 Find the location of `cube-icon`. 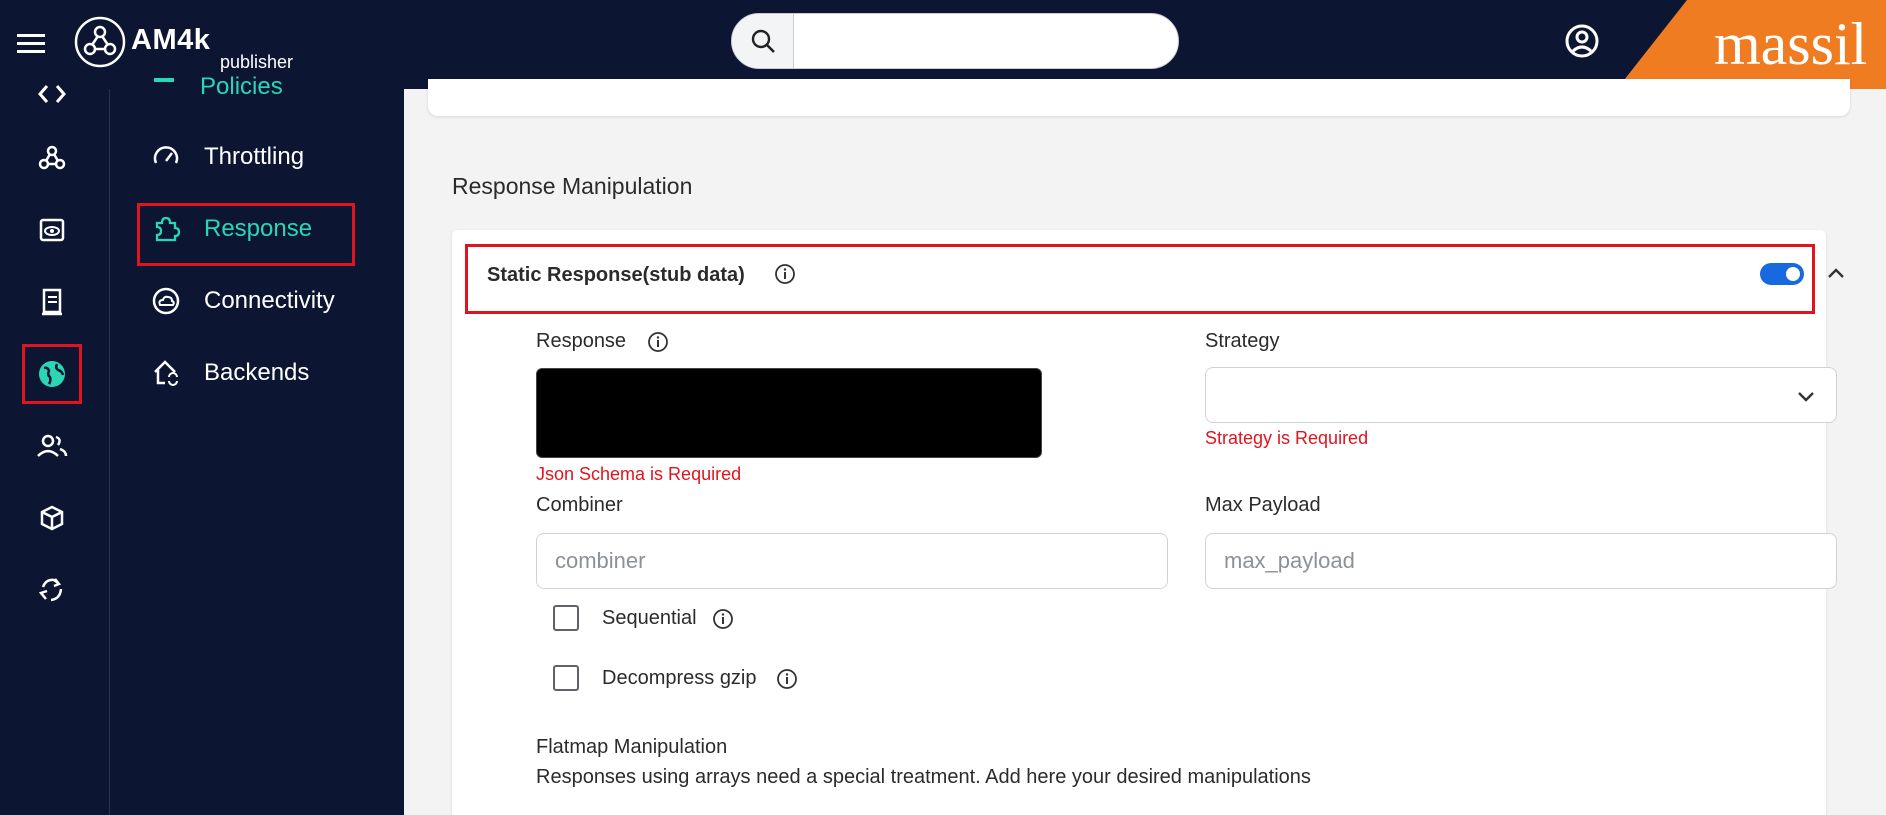

cube-icon is located at coordinates (52, 518).